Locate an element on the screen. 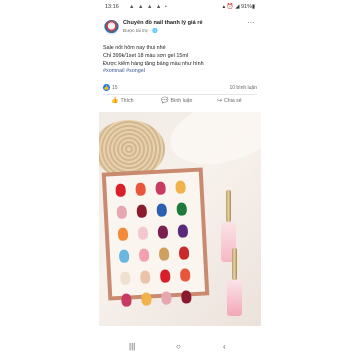  clock: 13:16 is located at coordinates (112, 7).